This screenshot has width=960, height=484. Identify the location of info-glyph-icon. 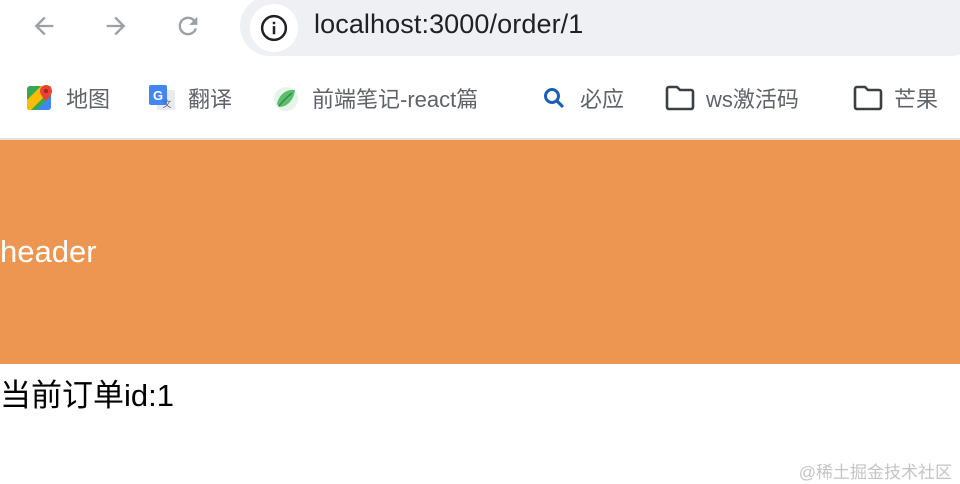
(274, 28).